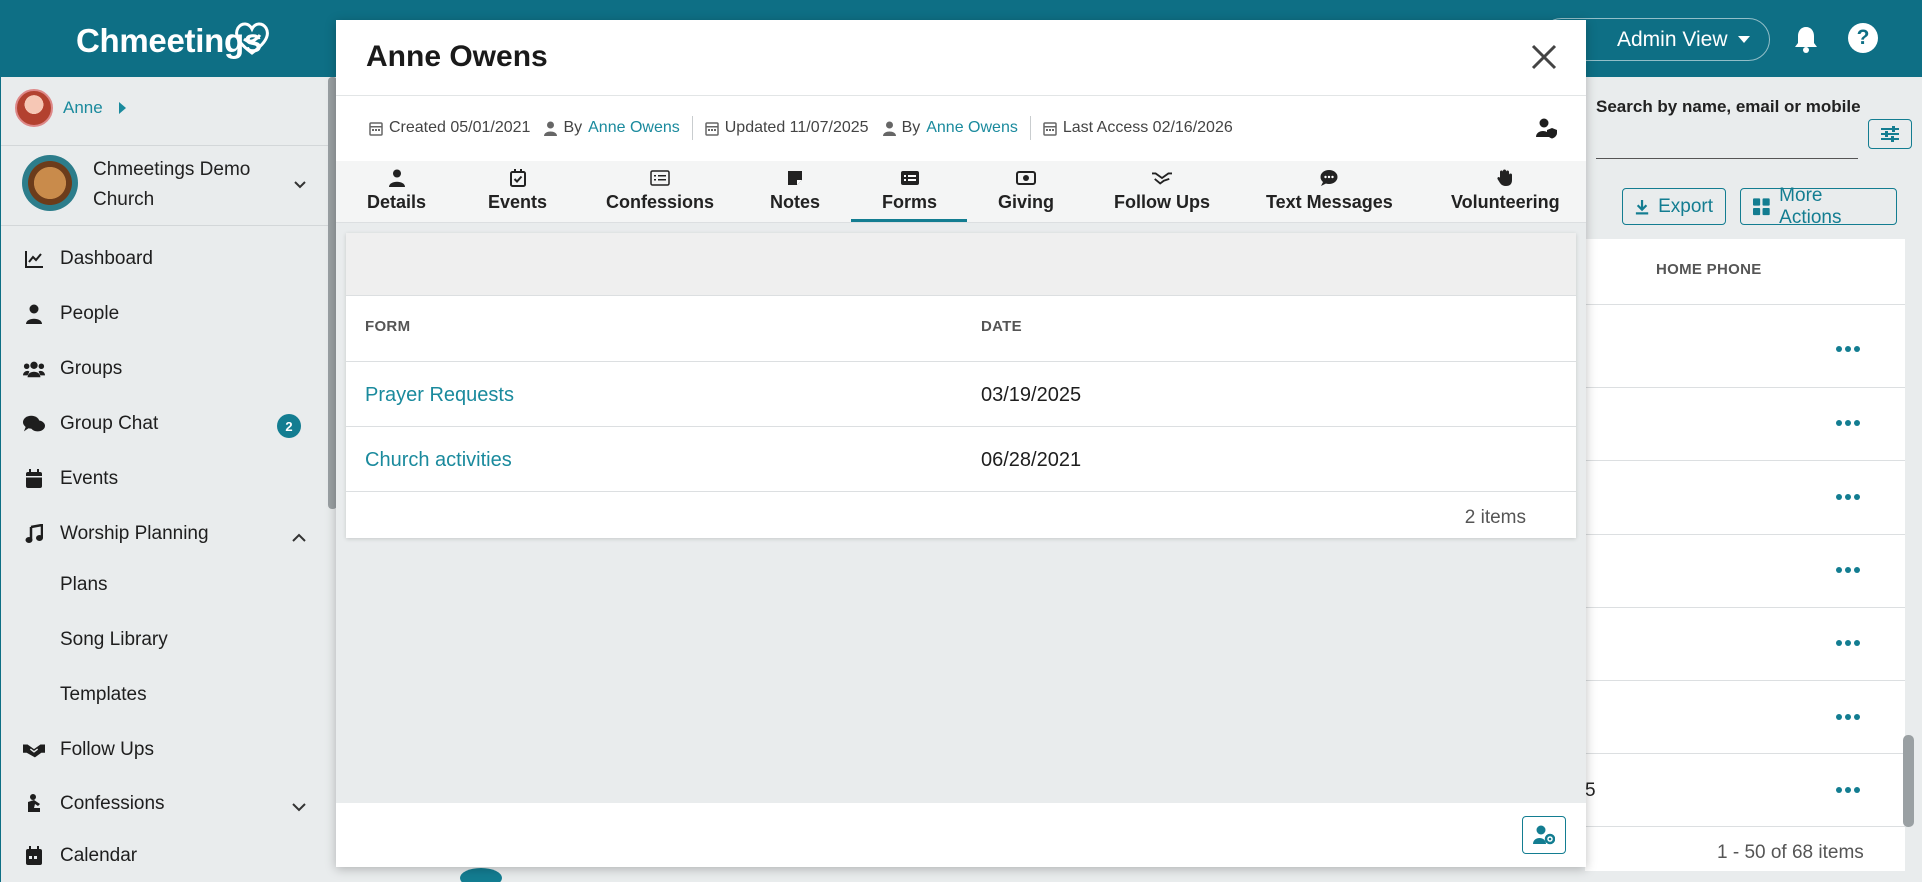 This screenshot has width=1922, height=882. I want to click on pagination-info: 1 - 50 of 68 items, so click(1790, 852).